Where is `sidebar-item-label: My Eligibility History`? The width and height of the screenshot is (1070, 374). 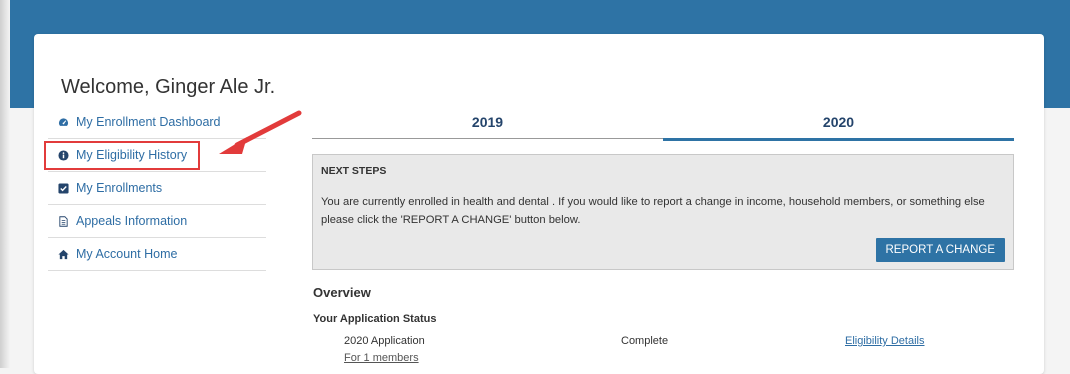 sidebar-item-label: My Eligibility History is located at coordinates (132, 155).